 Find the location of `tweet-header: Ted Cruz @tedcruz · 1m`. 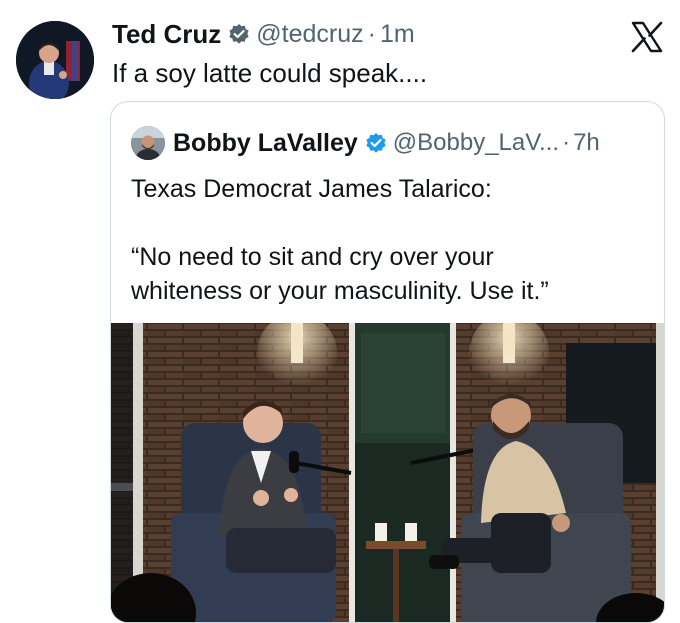

tweet-header: Ted Cruz @tedcruz · 1m is located at coordinates (263, 34).